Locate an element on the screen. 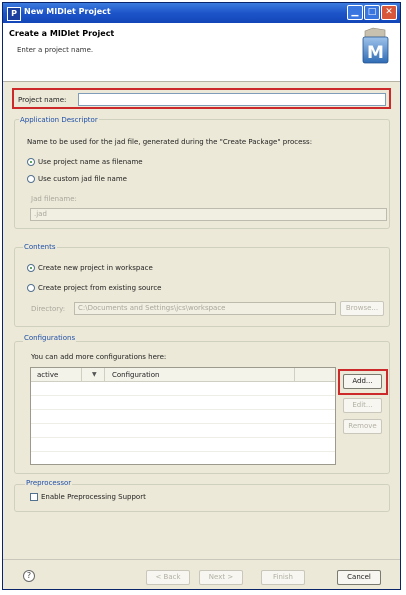 The height and width of the screenshot is (595, 406). use-custom-jad-radio is located at coordinates (31, 179).